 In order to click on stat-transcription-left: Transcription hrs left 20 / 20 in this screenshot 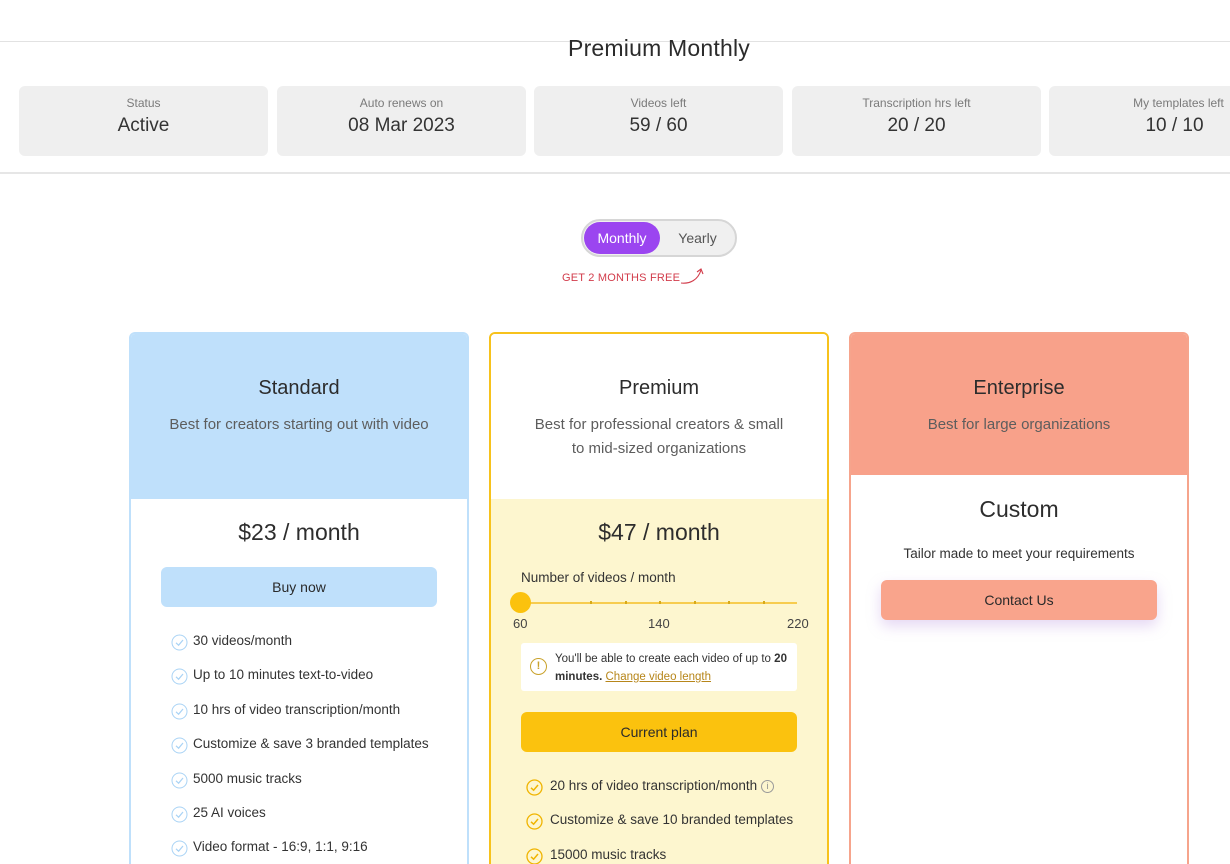, I will do `click(916, 121)`.